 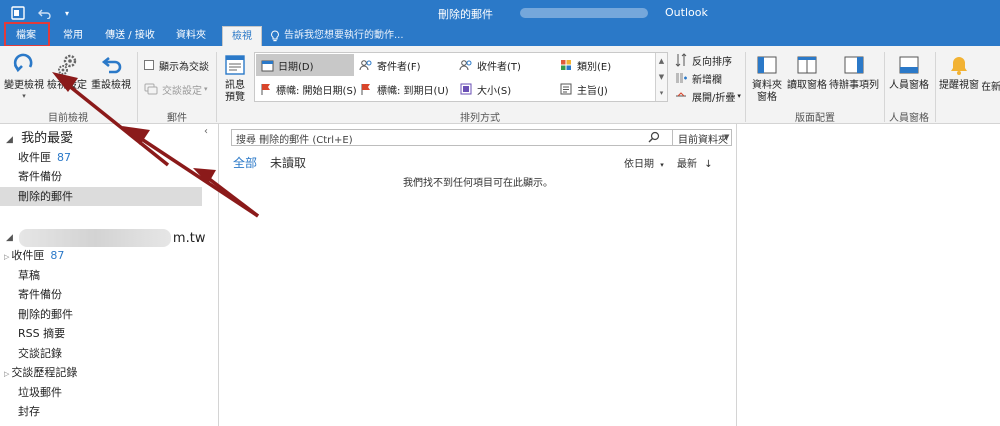 I want to click on favorites-header: ◢ 我的最愛, so click(x=39, y=136).